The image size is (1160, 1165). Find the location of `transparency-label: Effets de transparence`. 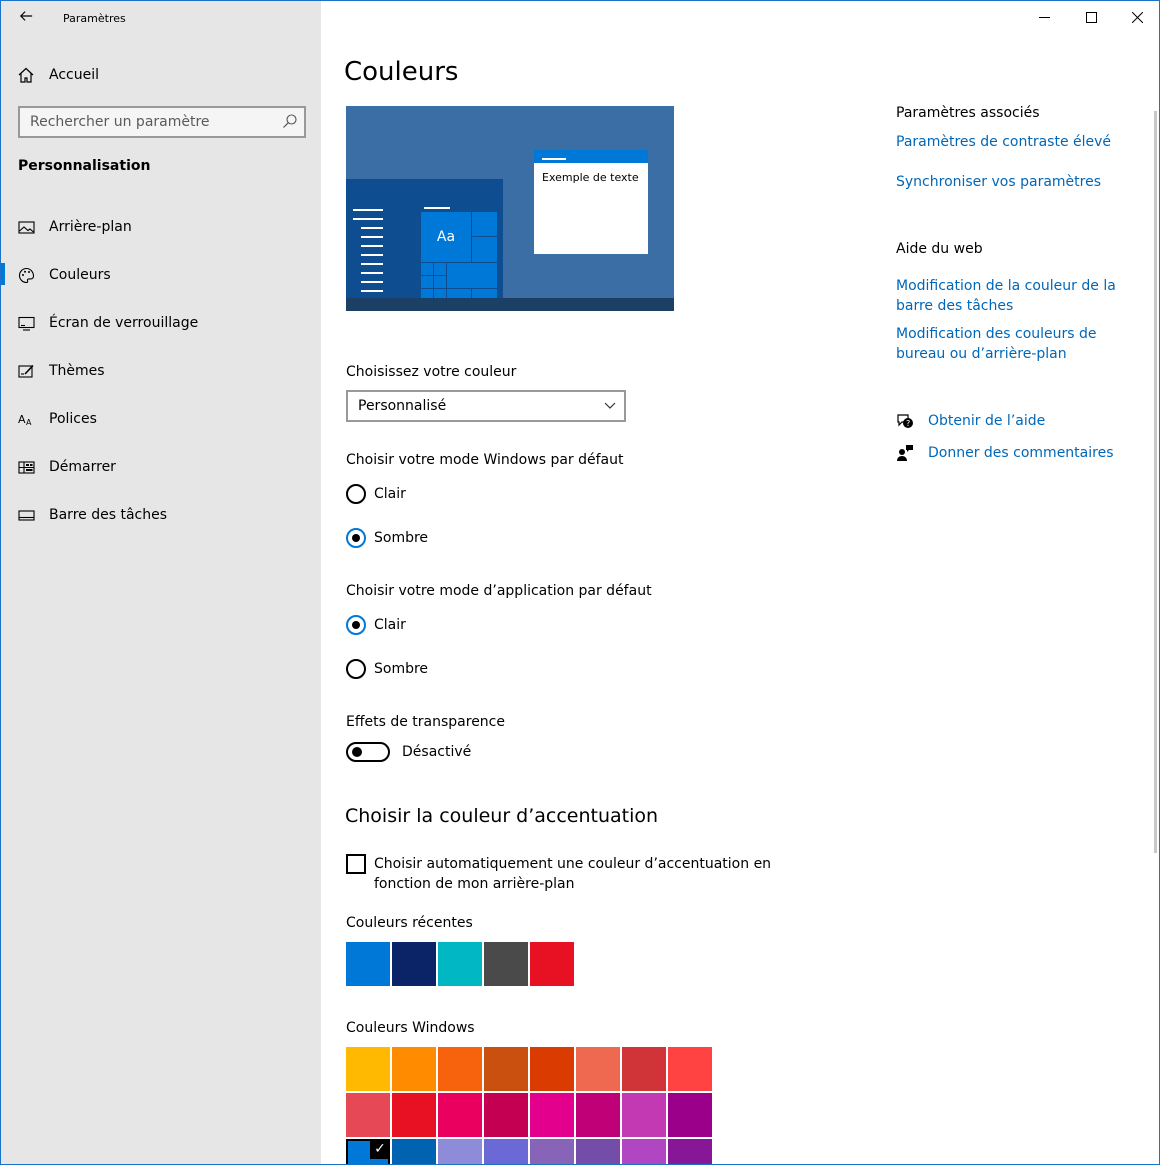

transparency-label: Effets de transparence is located at coordinates (425, 722).